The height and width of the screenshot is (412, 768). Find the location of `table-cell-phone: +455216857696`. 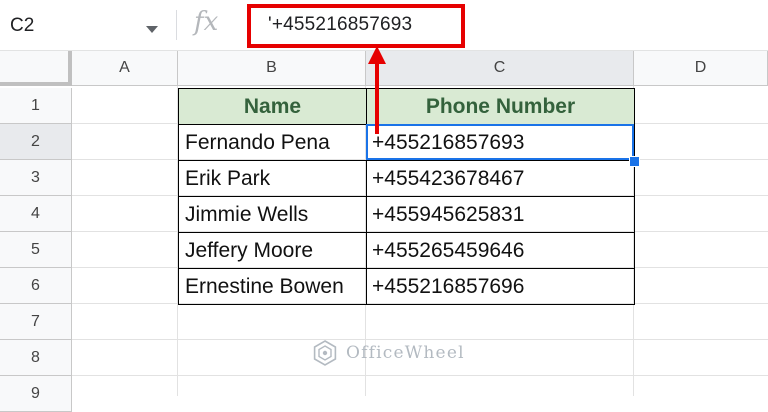

table-cell-phone: +455216857696 is located at coordinates (500, 286).